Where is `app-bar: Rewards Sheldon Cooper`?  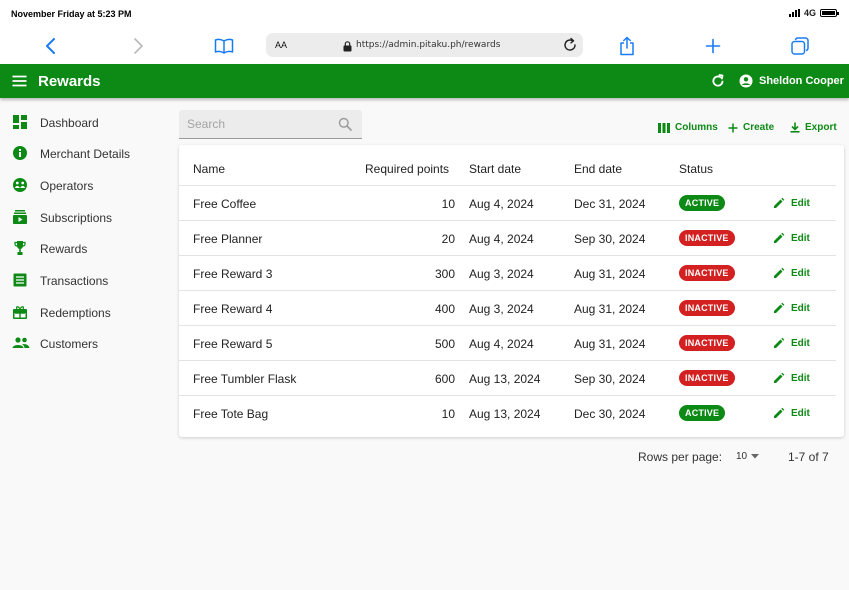 app-bar: Rewards Sheldon Cooper is located at coordinates (424, 81).